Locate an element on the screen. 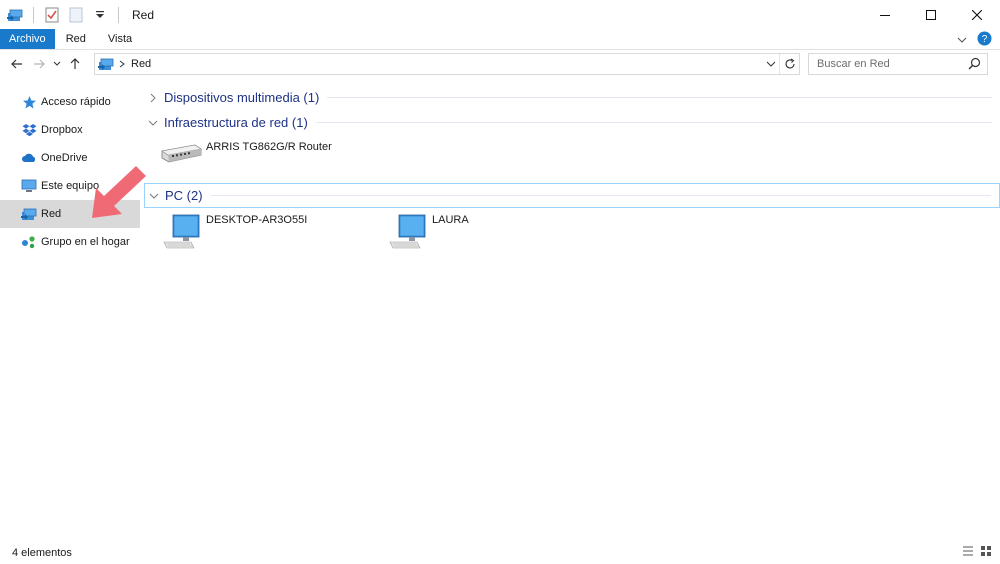 This screenshot has height=564, width=1000. item-name: DESKTOP-AR3O55I is located at coordinates (257, 220).